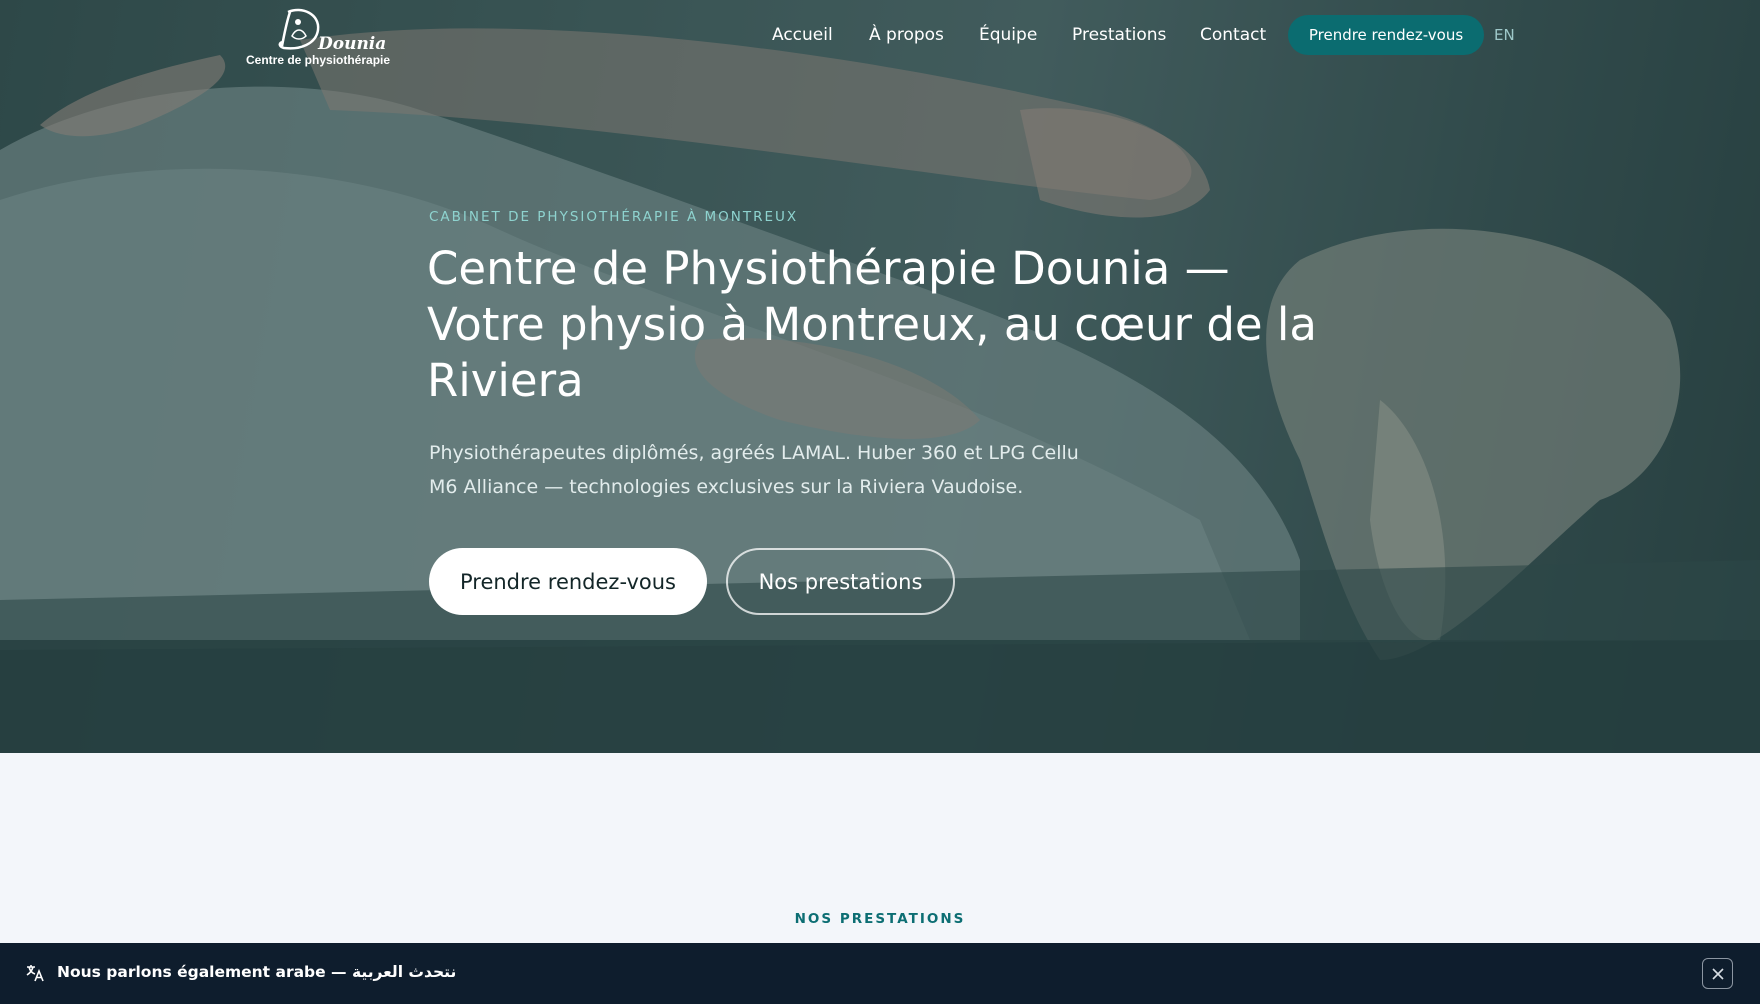 The height and width of the screenshot is (1004, 1760). I want to click on close-icon, so click(1717, 973).